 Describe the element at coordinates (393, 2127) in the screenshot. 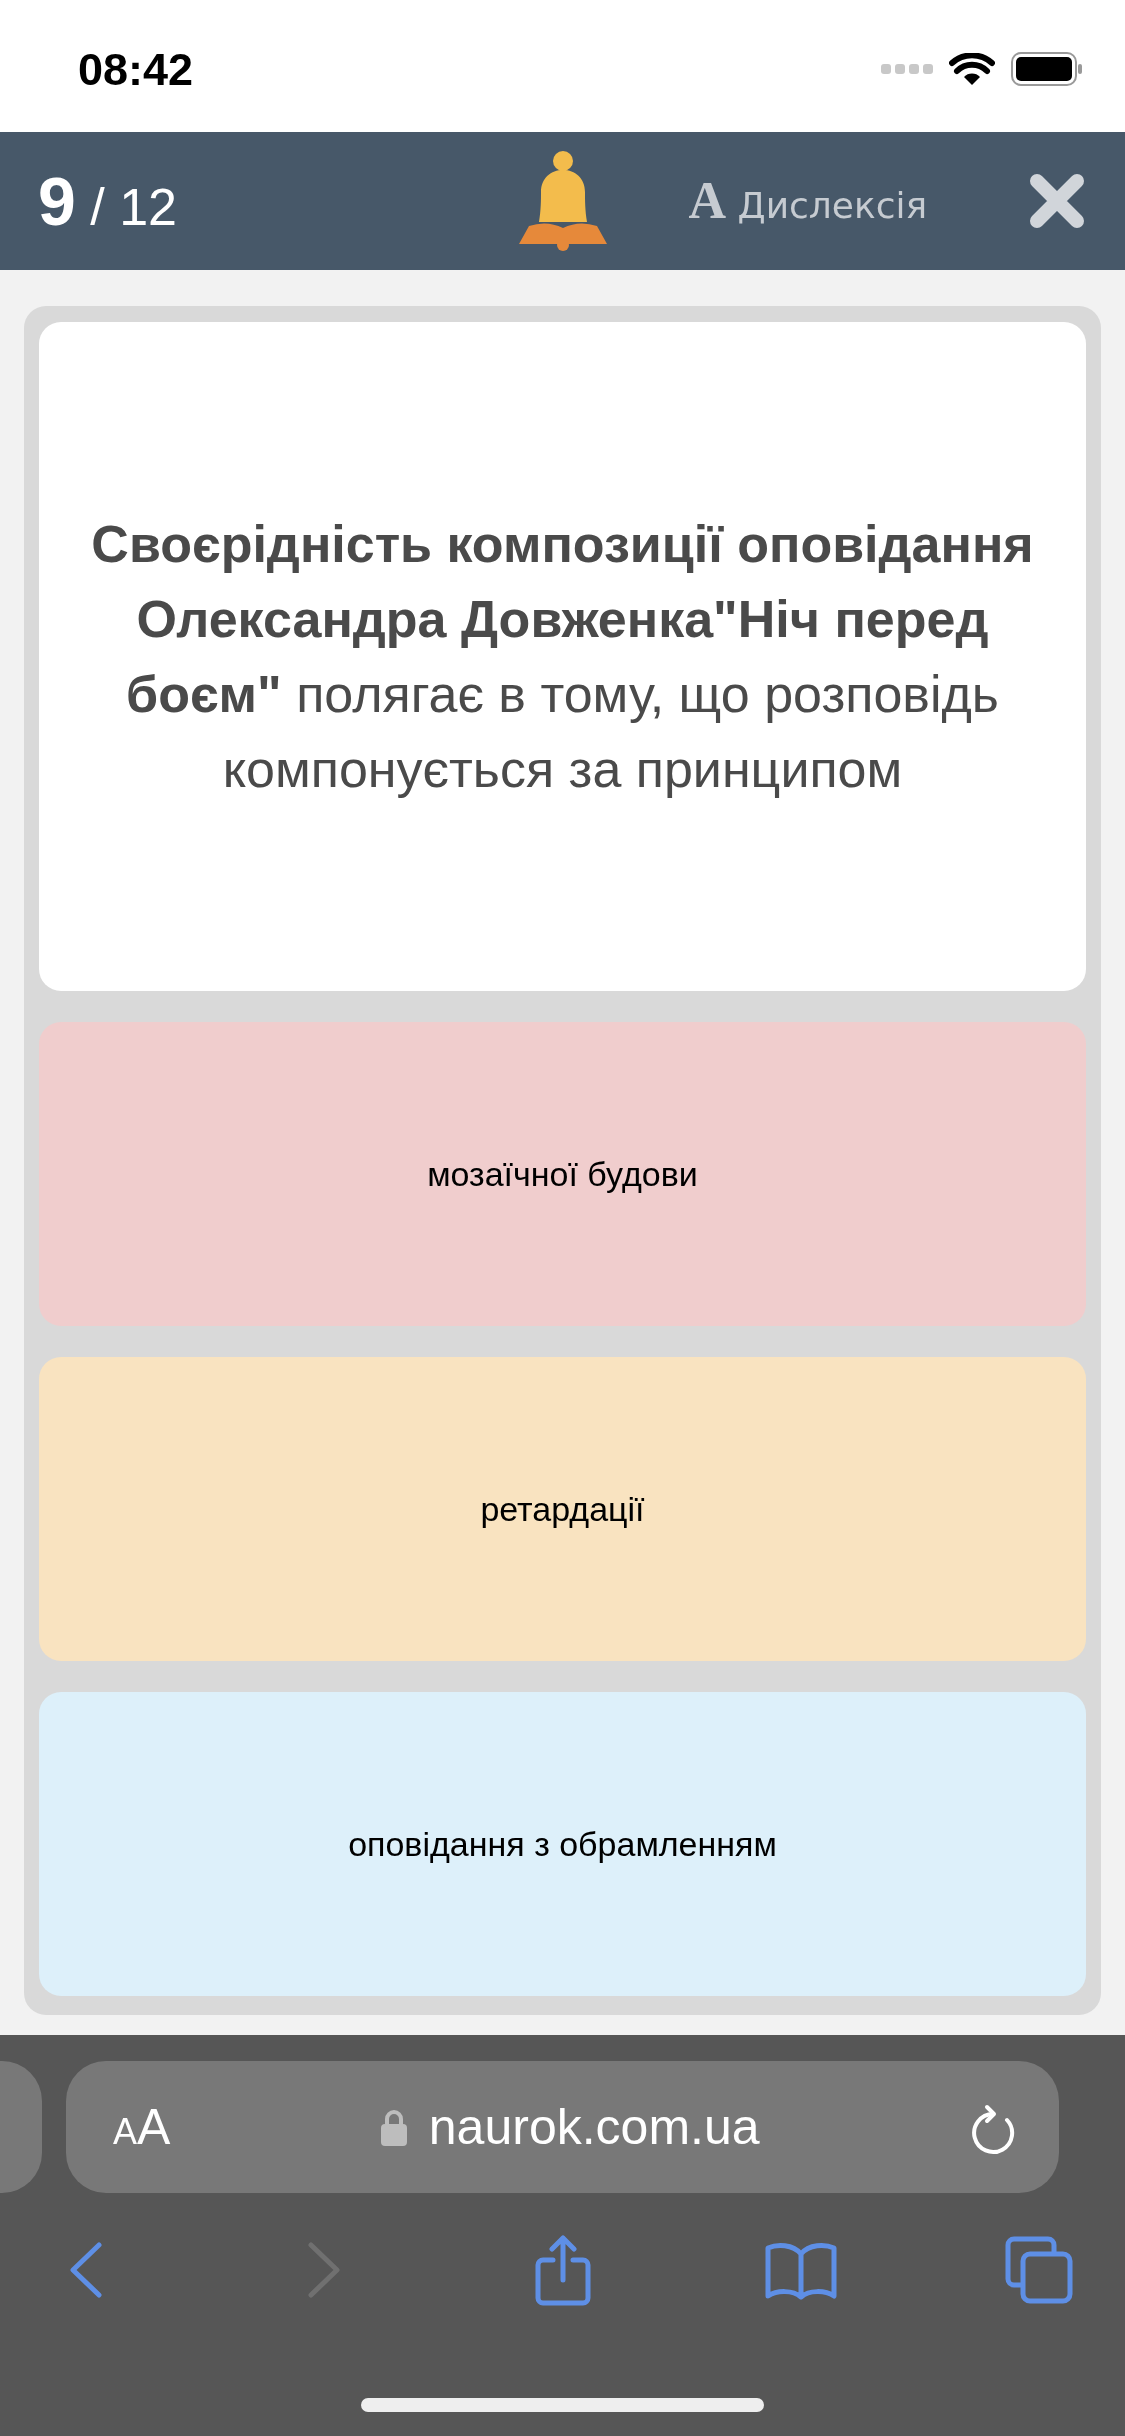

I see `lock-icon` at that location.